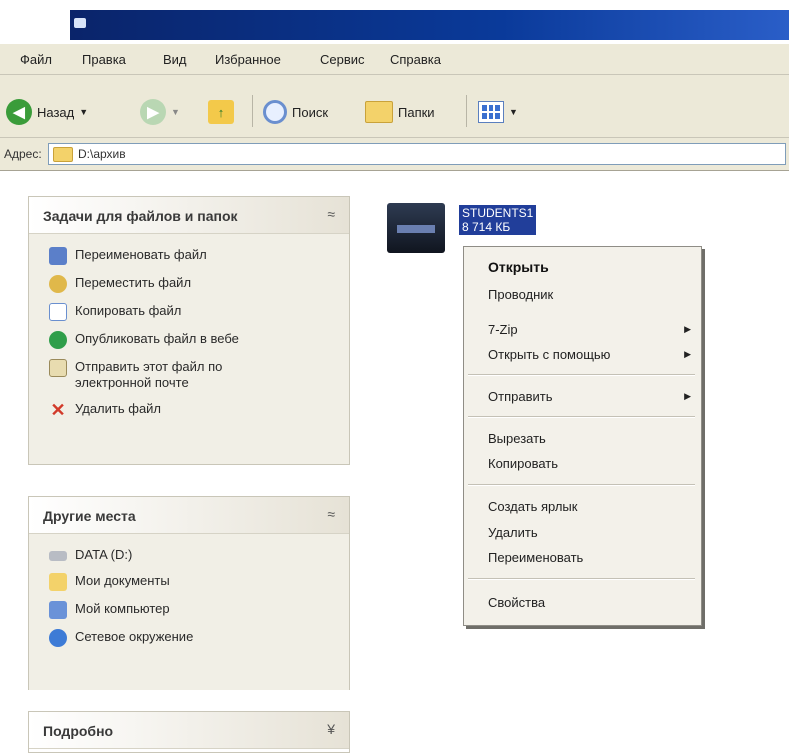 Image resolution: width=789 pixels, height=753 pixels. What do you see at coordinates (520, 396) in the screenshot?
I see `menu-item-send-to: Отправить` at bounding box center [520, 396].